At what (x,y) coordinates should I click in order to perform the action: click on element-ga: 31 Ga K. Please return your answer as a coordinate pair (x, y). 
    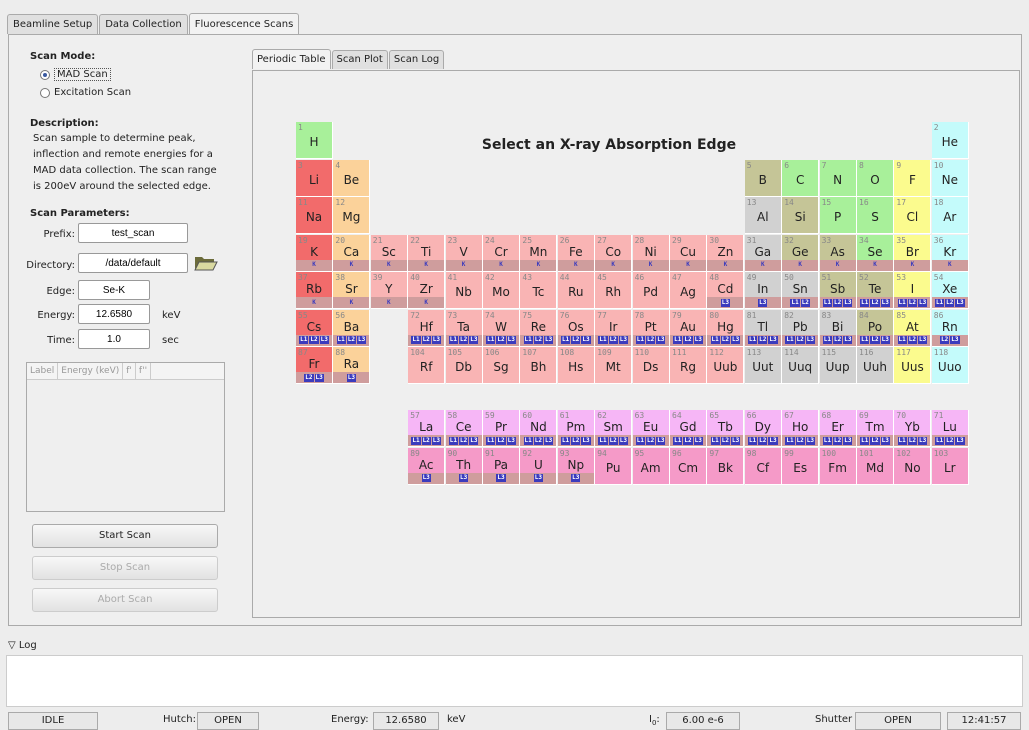
    Looking at the image, I should click on (763, 253).